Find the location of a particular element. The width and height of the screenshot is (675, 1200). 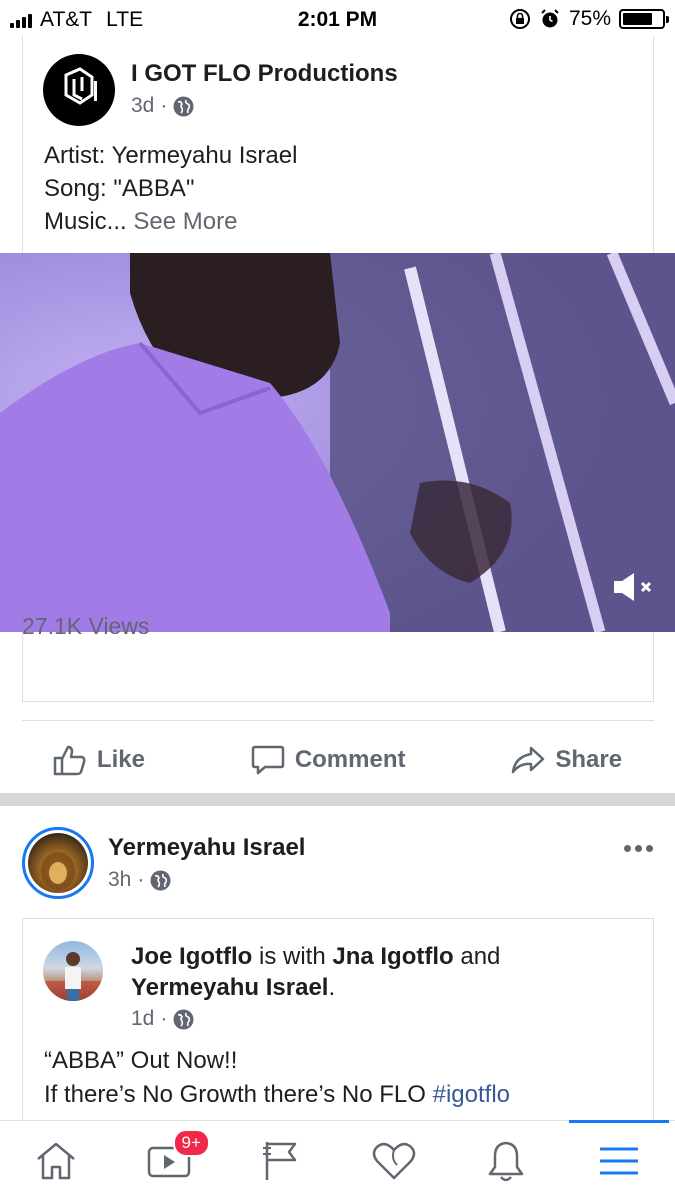

post-meta: 3h · is located at coordinates (139, 880).